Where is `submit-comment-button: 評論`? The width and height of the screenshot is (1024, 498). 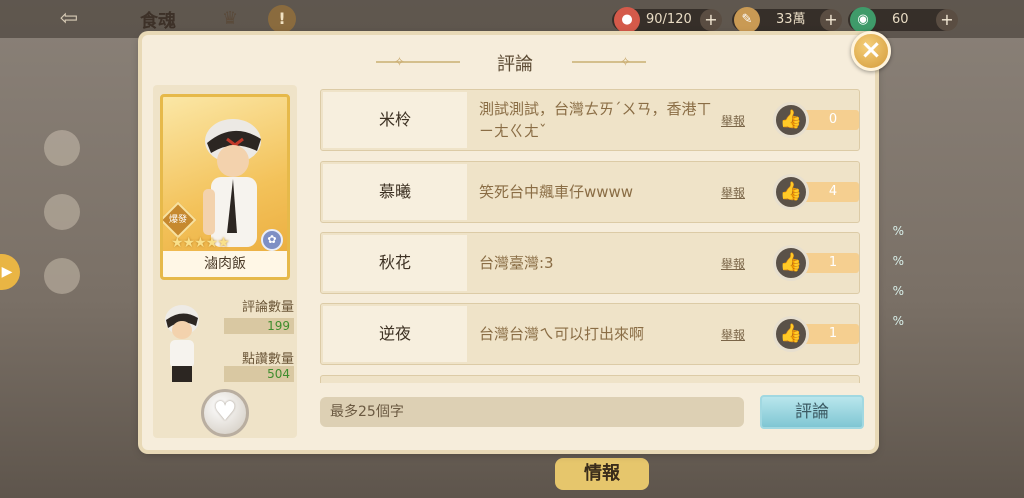
submit-comment-button: 評論 is located at coordinates (812, 412).